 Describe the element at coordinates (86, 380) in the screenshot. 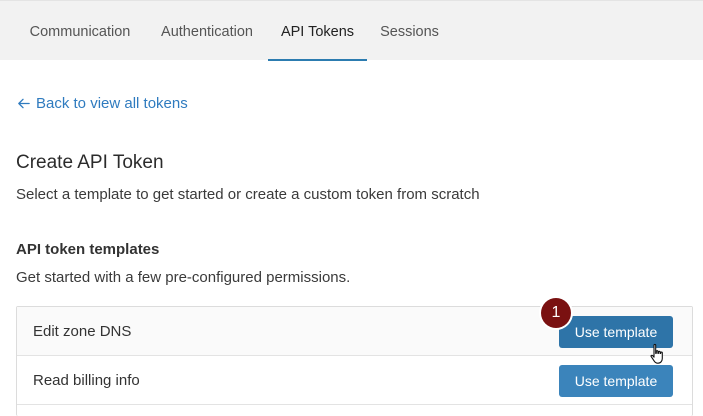

I see `template-name: Read billing info` at that location.